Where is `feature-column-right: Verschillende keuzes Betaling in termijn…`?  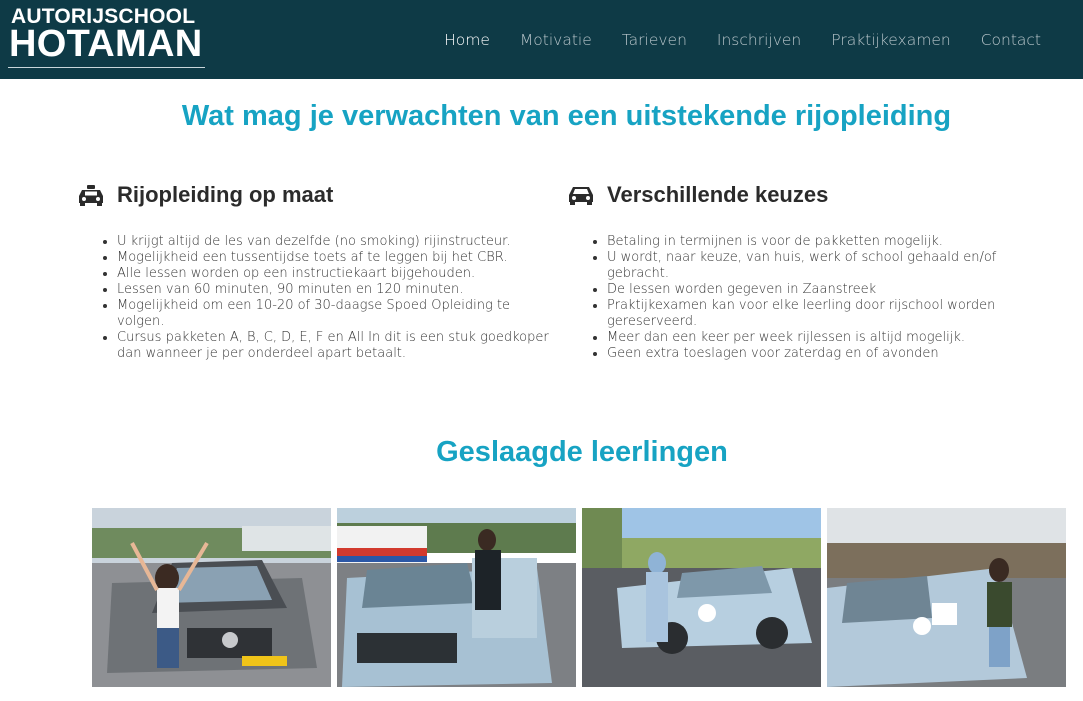 feature-column-right: Verschillende keuzes Betaling in termijn… is located at coordinates (807, 271).